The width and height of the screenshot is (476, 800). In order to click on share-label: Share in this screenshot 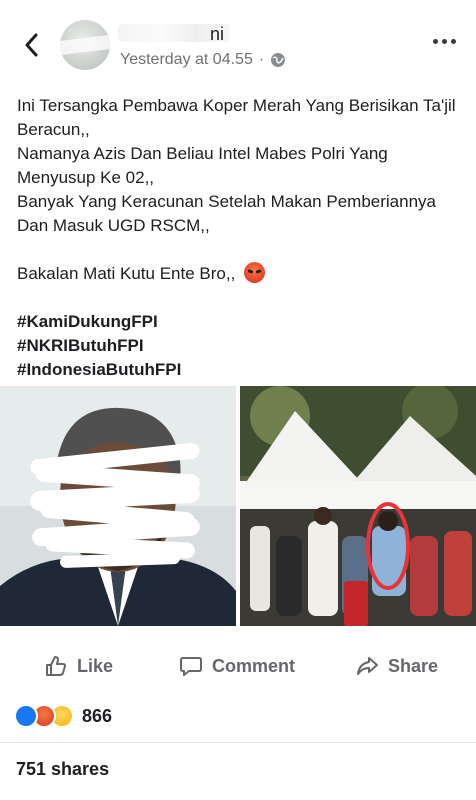, I will do `click(413, 665)`.